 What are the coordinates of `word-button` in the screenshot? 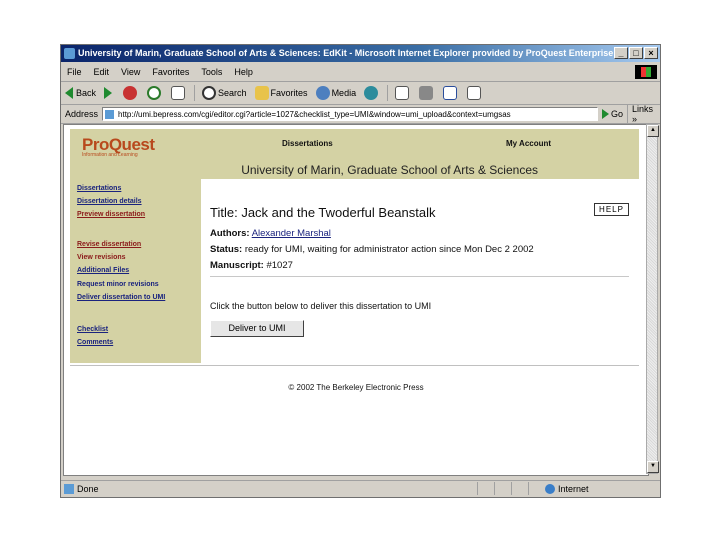 It's located at (451, 93).